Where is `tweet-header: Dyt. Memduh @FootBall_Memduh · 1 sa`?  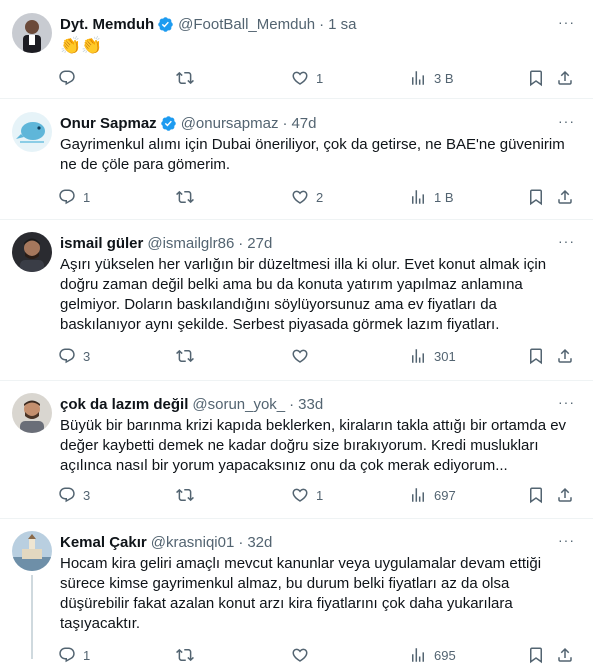 tweet-header: Dyt. Memduh @FootBall_Memduh · 1 sa is located at coordinates (208, 24).